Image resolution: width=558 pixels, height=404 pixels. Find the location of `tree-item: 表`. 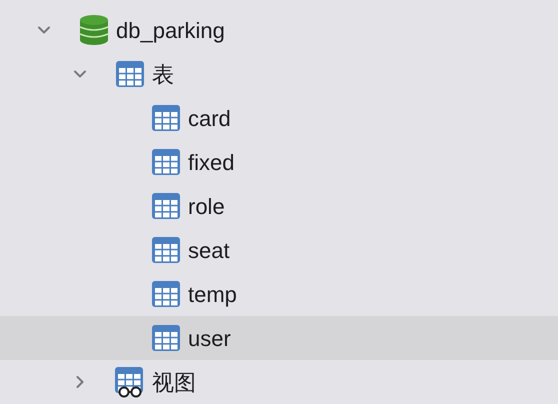

tree-item: 表 is located at coordinates (279, 74).